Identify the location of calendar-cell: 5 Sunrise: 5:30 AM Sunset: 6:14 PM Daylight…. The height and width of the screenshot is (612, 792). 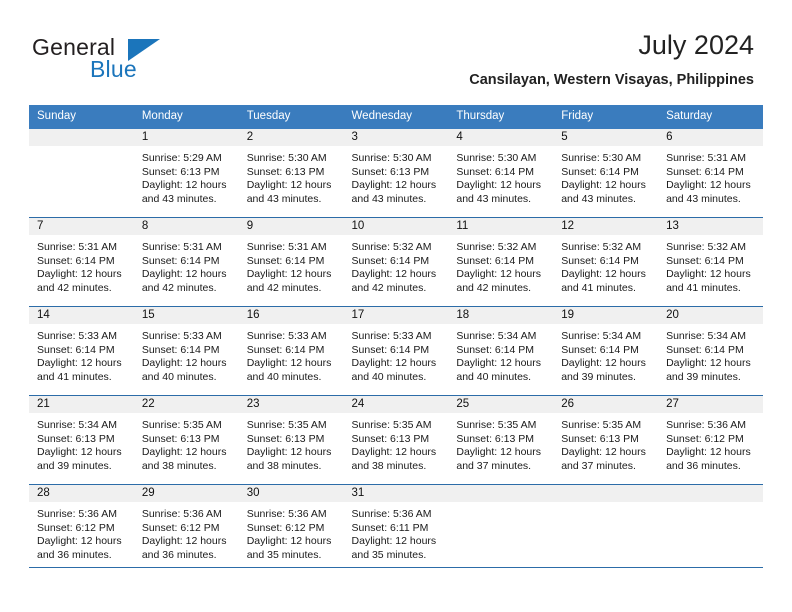
(606, 173).